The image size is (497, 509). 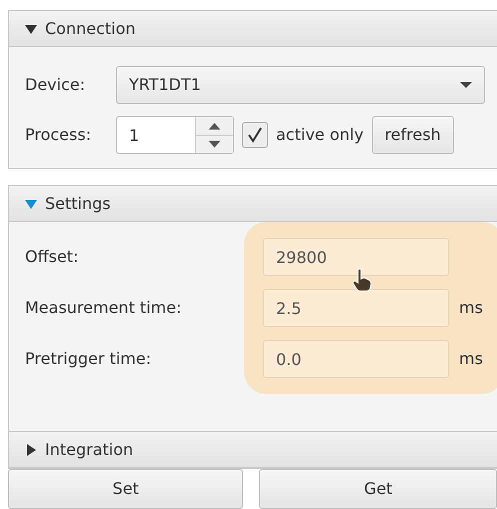 What do you see at coordinates (88, 359) in the screenshot?
I see `field-label: Pretrigger time:` at bounding box center [88, 359].